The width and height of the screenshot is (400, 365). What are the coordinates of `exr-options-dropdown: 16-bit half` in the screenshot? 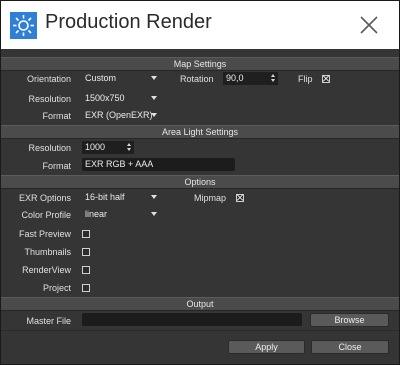 It's located at (121, 197).